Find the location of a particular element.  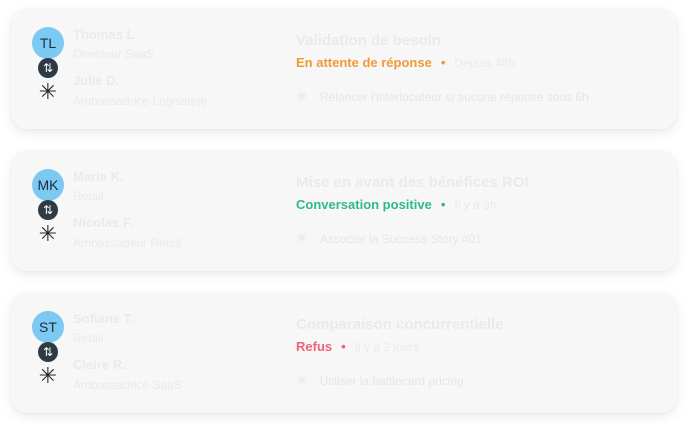

prospect-name: Sofiane T. is located at coordinates (103, 318).